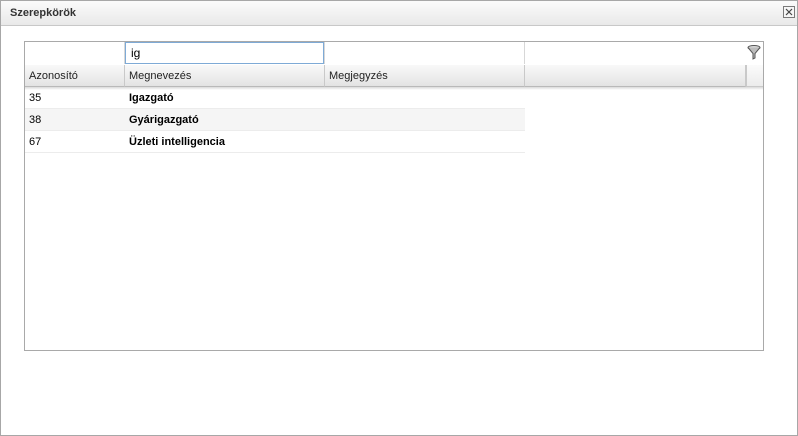 The height and width of the screenshot is (436, 798). What do you see at coordinates (43, 13) in the screenshot?
I see `window-title: Szerepkörök` at bounding box center [43, 13].